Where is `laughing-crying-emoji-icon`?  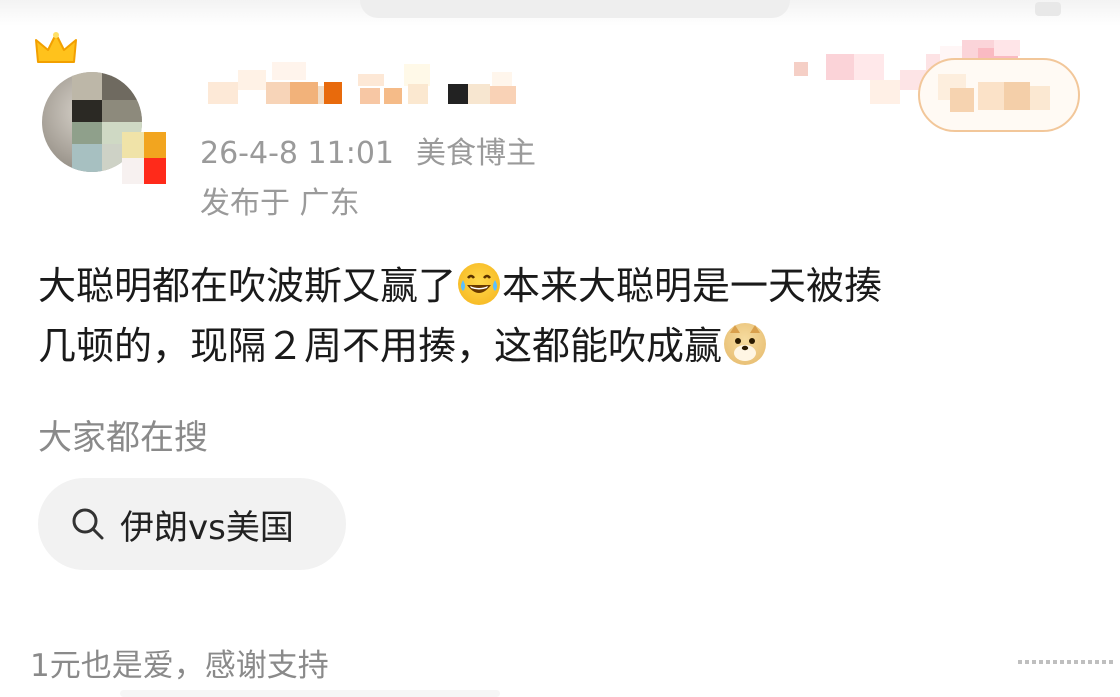
laughing-crying-emoji-icon is located at coordinates (479, 284).